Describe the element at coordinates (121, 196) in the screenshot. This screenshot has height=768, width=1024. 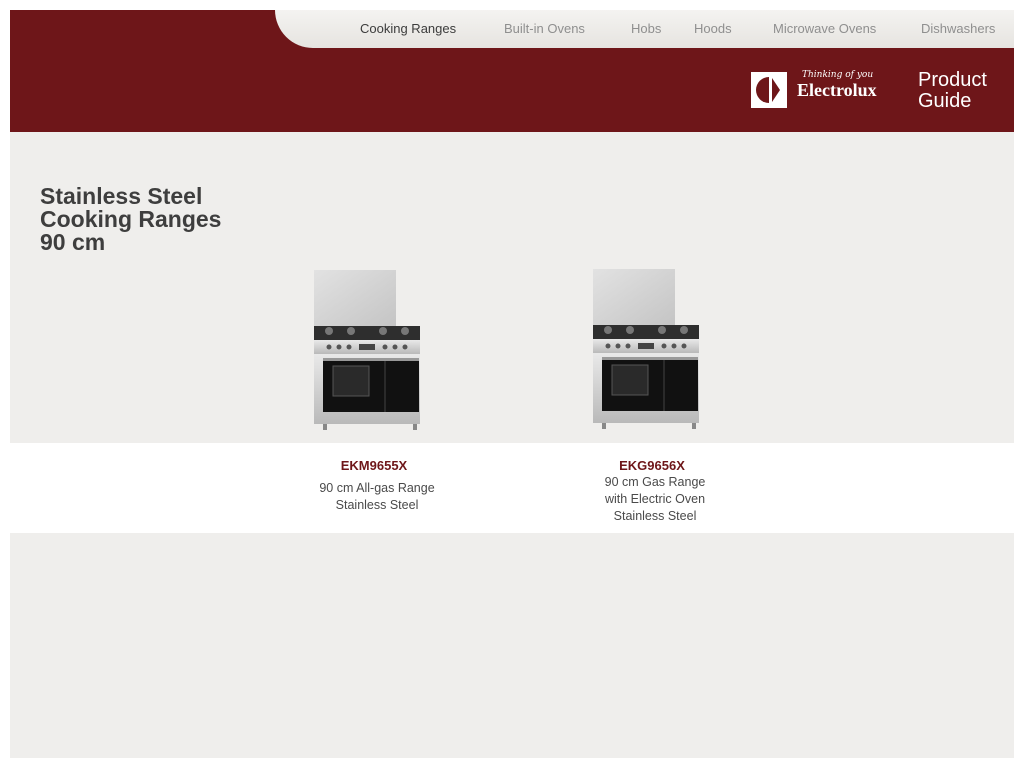
I see `page-title-line: Stainless Steel` at that location.